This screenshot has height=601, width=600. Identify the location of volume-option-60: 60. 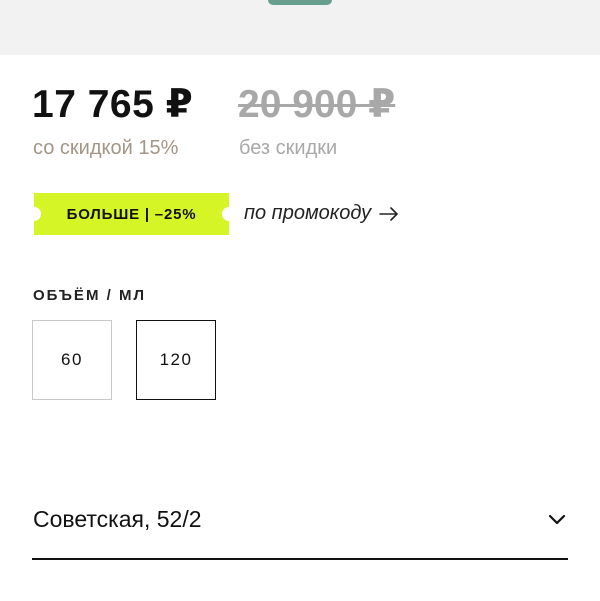
(72, 360).